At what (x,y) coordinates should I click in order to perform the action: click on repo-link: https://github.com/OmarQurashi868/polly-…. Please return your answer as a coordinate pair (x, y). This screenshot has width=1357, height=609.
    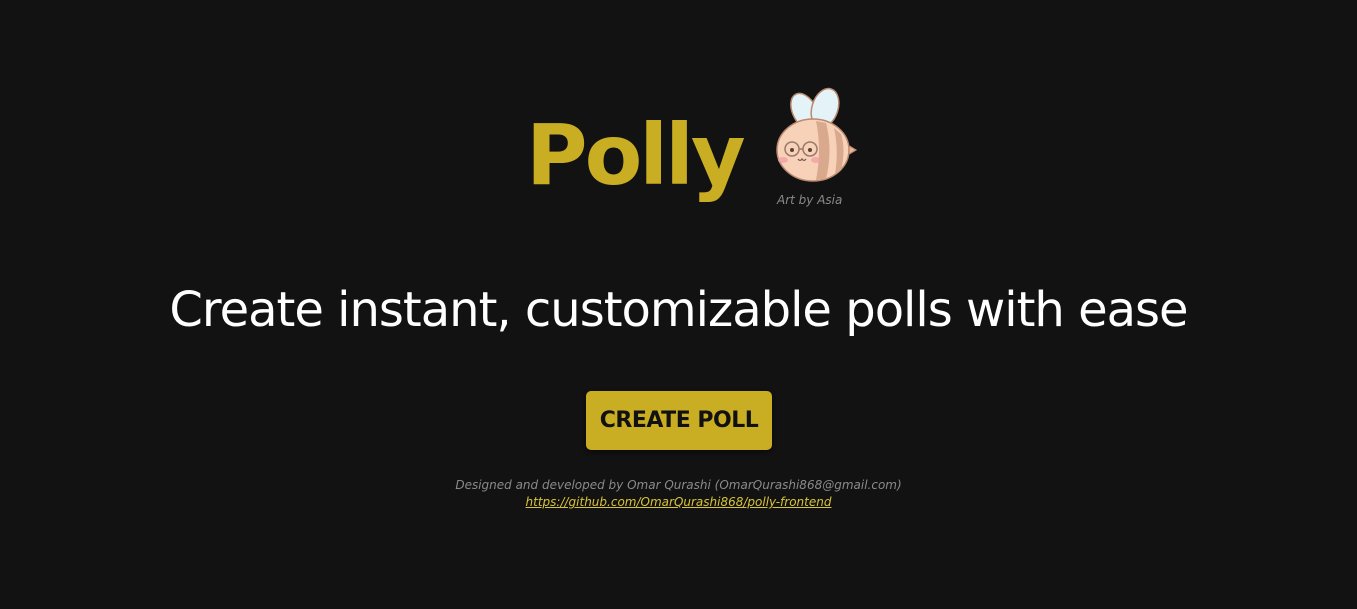
    Looking at the image, I should click on (679, 502).